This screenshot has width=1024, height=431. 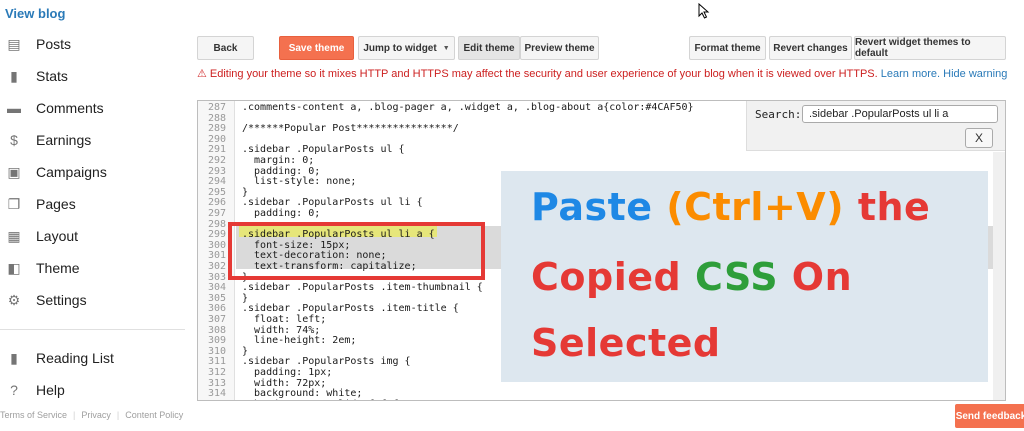 What do you see at coordinates (225, 48) in the screenshot?
I see `back-button: Back` at bounding box center [225, 48].